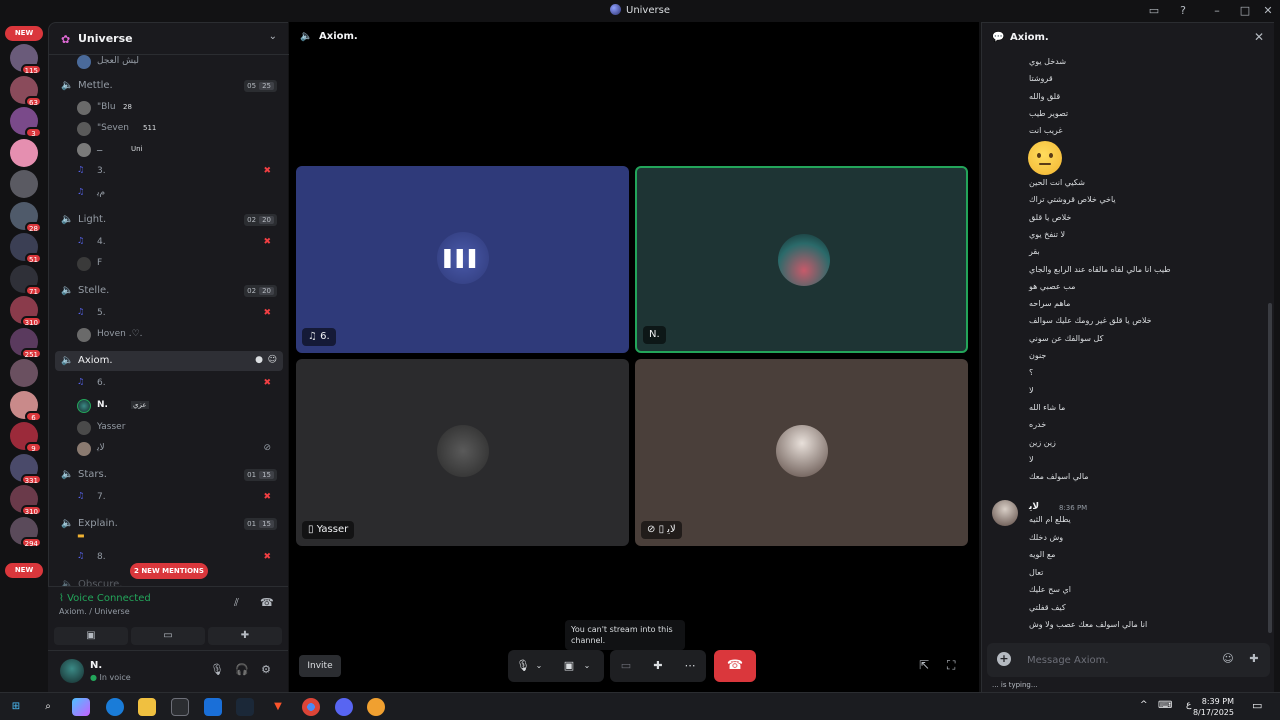 The height and width of the screenshot is (720, 1280). Describe the element at coordinates (169, 86) in the screenshot. I see `channel-mettle: 🔈 Mettle. 05 25` at that location.